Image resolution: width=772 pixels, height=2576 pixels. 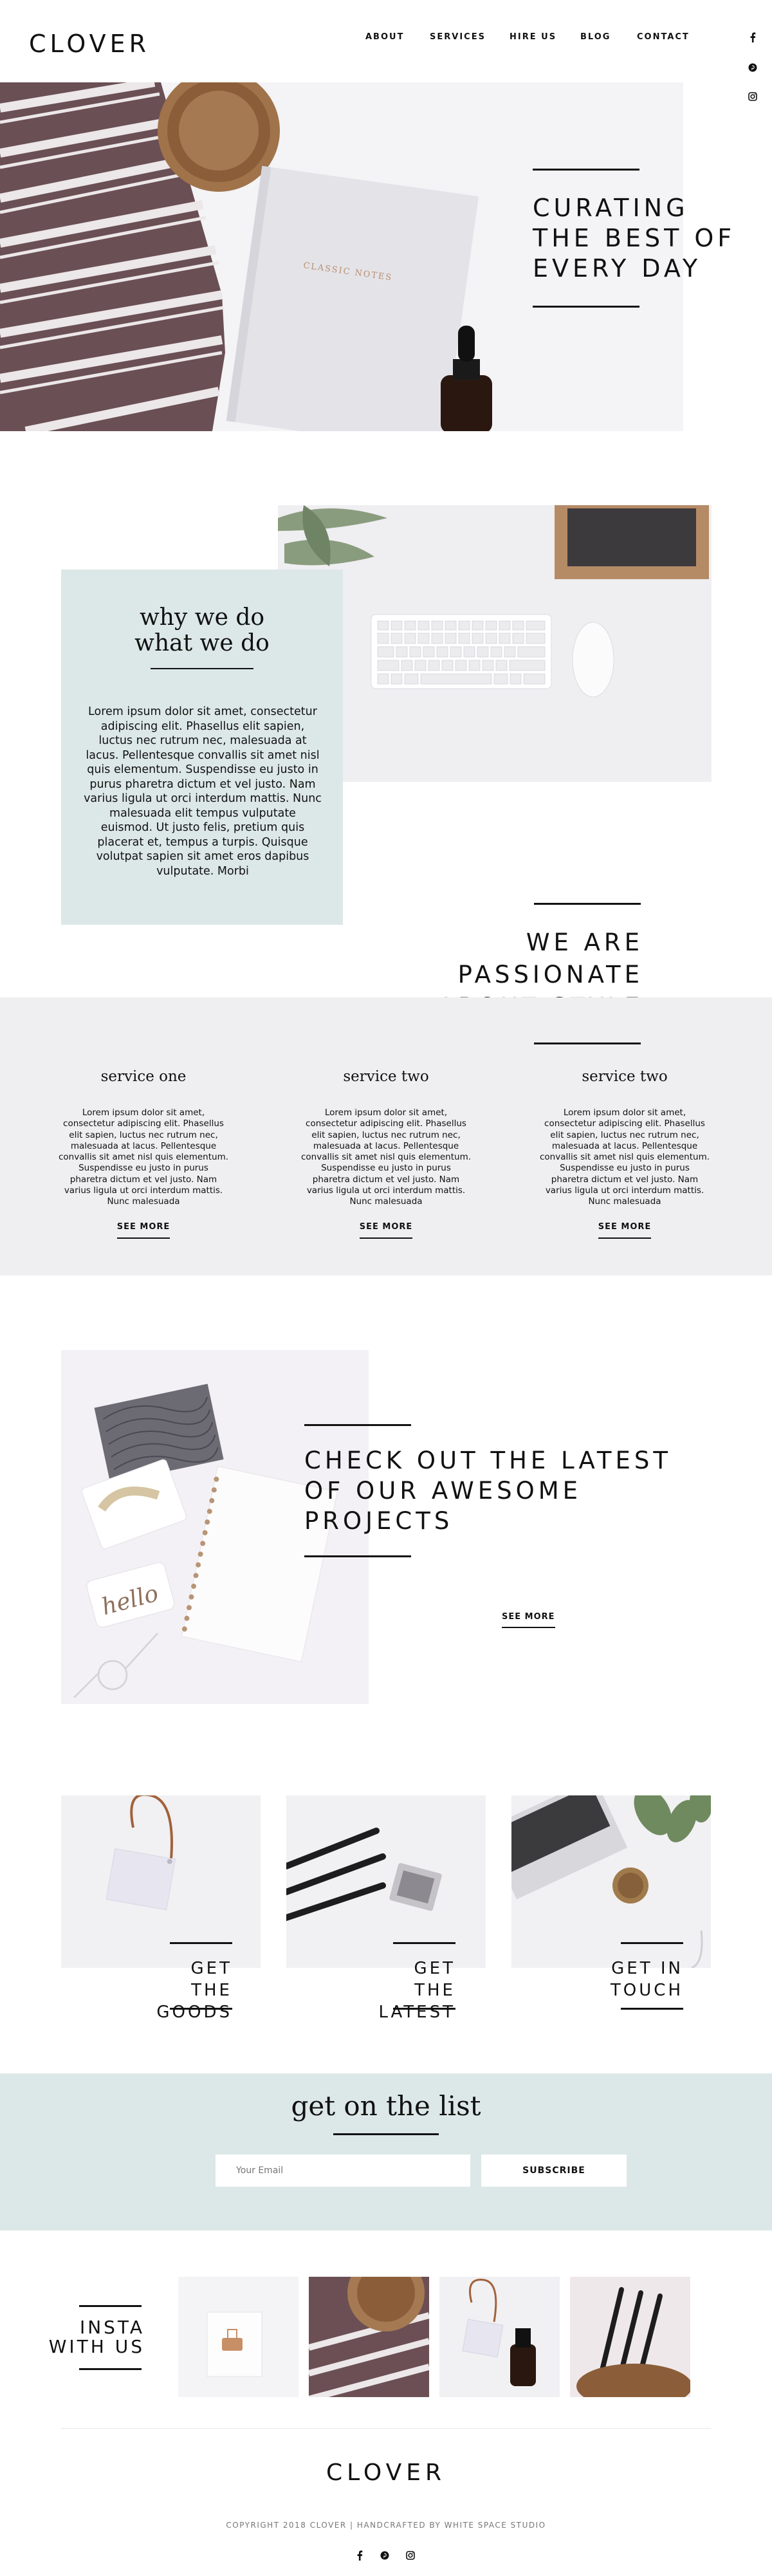 What do you see at coordinates (143, 1076) in the screenshot?
I see `service-title: service one` at bounding box center [143, 1076].